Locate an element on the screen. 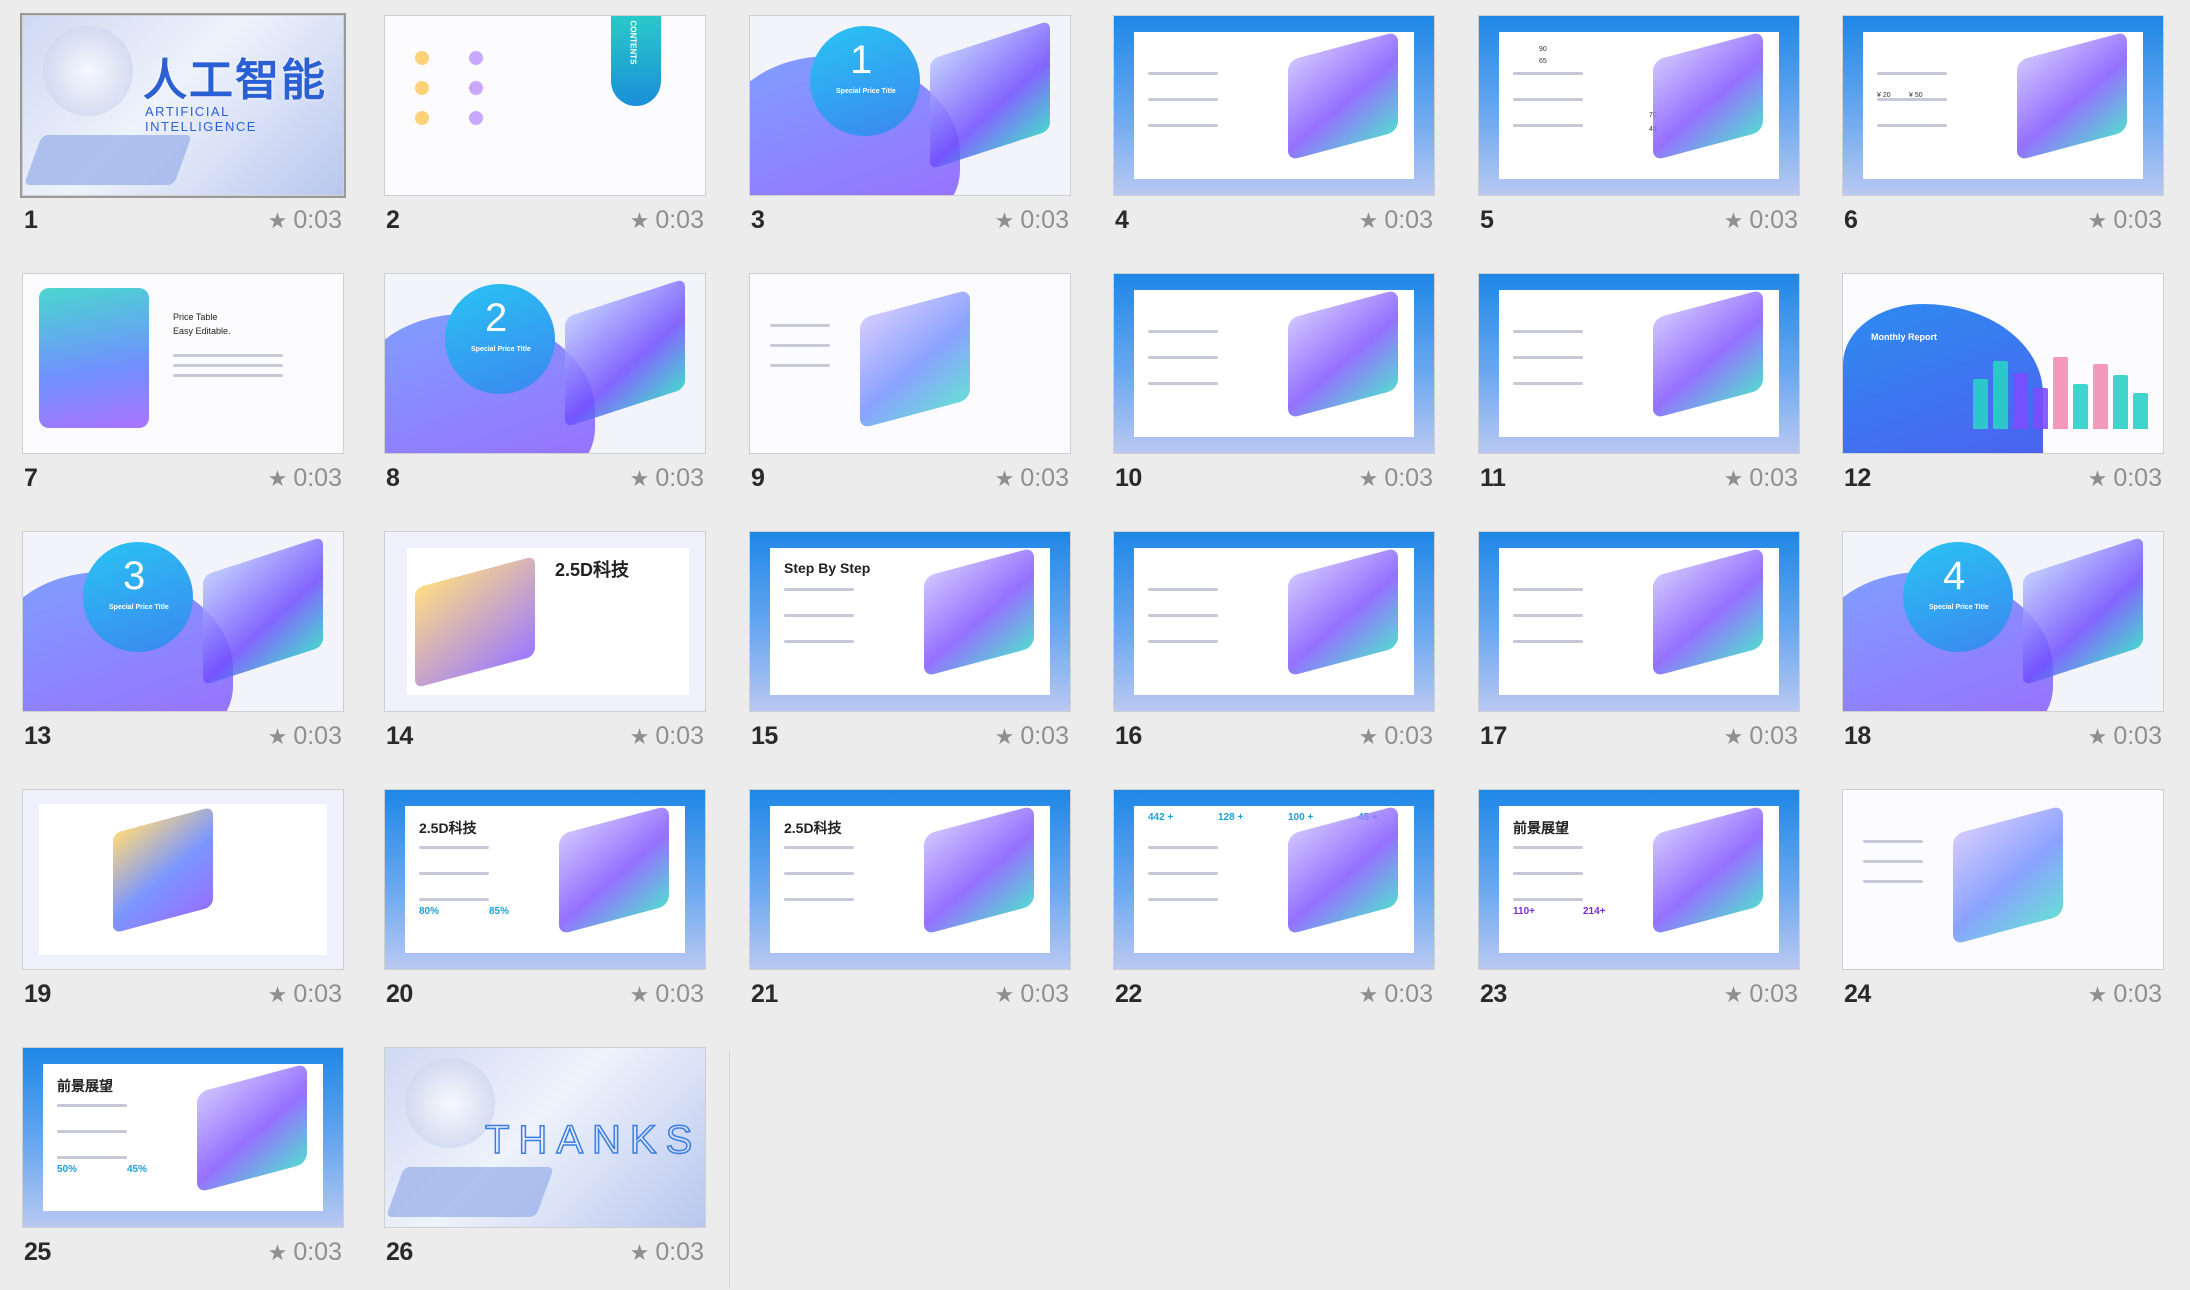 Image resolution: width=2190 pixels, height=1290 pixels. slide-thumbnail: ¥ 20 ¥ 50 is located at coordinates (2003, 105).